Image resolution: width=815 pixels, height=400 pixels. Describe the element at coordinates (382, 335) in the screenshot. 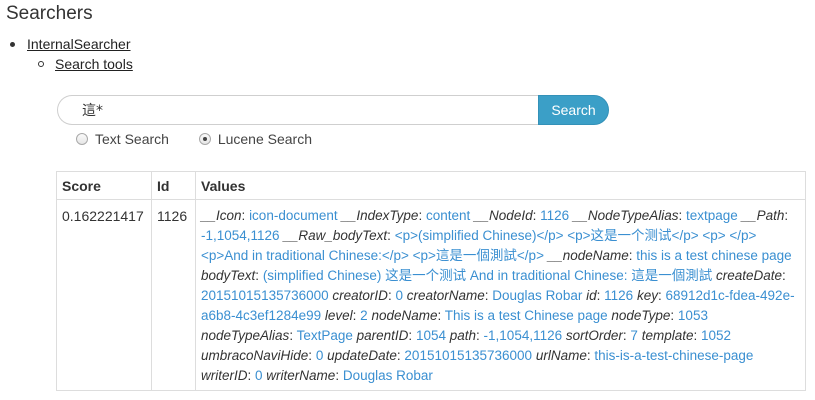

I see `field-key: parentID` at that location.